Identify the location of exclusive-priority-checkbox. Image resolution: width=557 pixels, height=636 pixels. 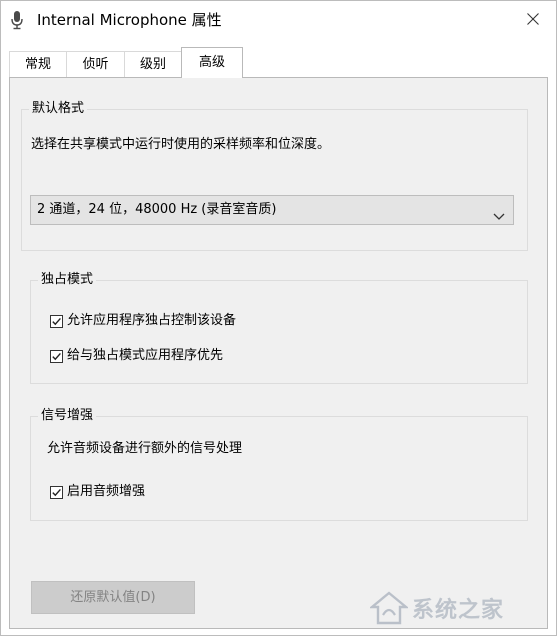
(56, 356).